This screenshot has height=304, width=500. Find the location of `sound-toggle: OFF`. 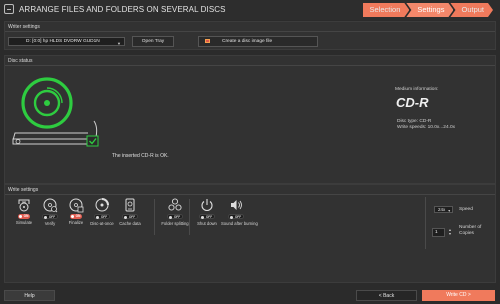

sound-toggle: OFF is located at coordinates (236, 216).